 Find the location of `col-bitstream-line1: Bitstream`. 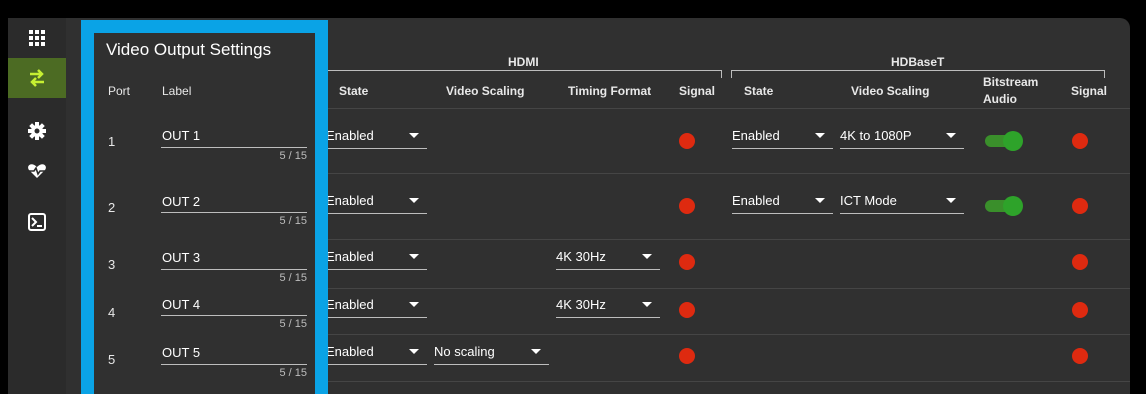

col-bitstream-line1: Bitstream is located at coordinates (1011, 82).